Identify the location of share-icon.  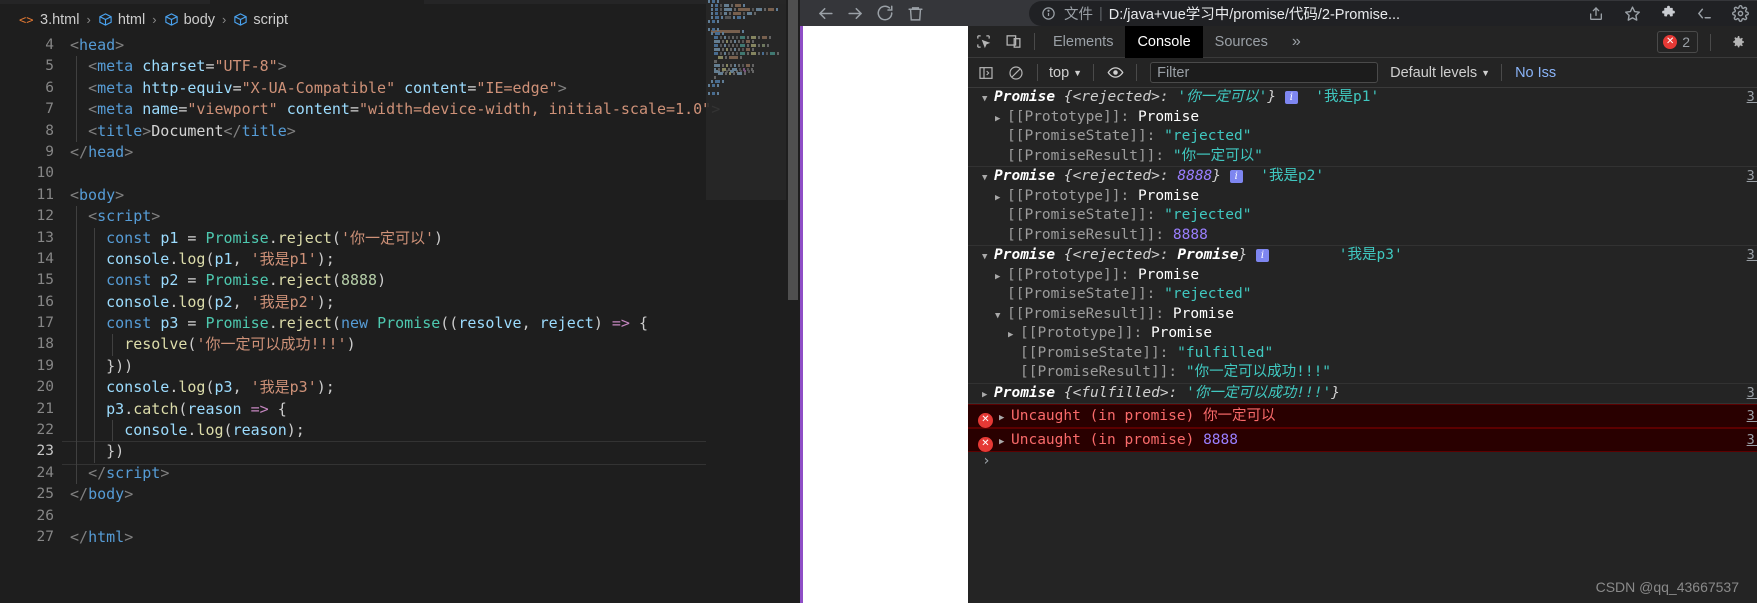
(1596, 13).